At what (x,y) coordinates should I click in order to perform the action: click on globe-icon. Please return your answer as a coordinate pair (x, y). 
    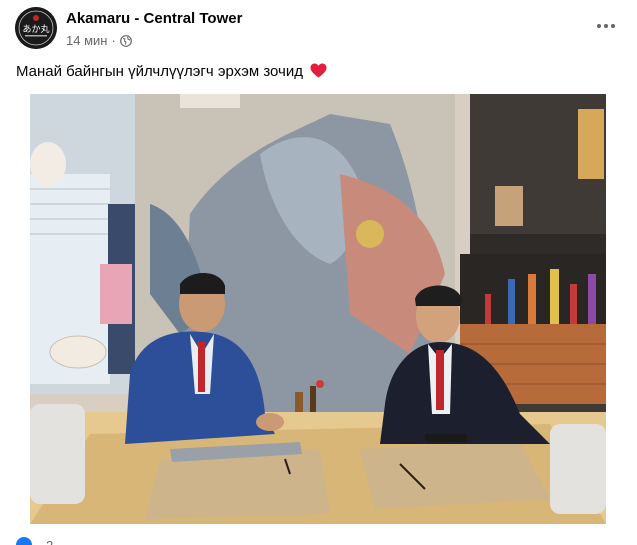
    Looking at the image, I should click on (125, 40).